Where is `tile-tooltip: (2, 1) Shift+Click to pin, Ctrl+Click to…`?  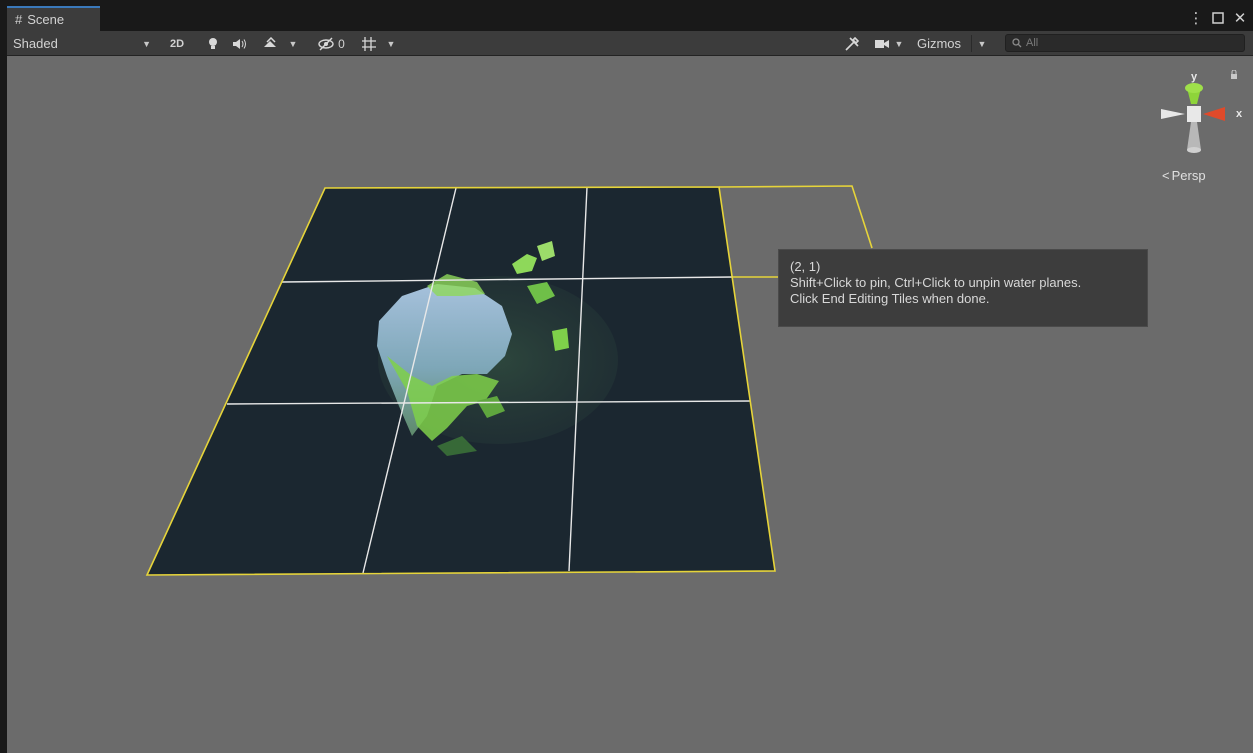
tile-tooltip: (2, 1) Shift+Click to pin, Ctrl+Click to… is located at coordinates (963, 288).